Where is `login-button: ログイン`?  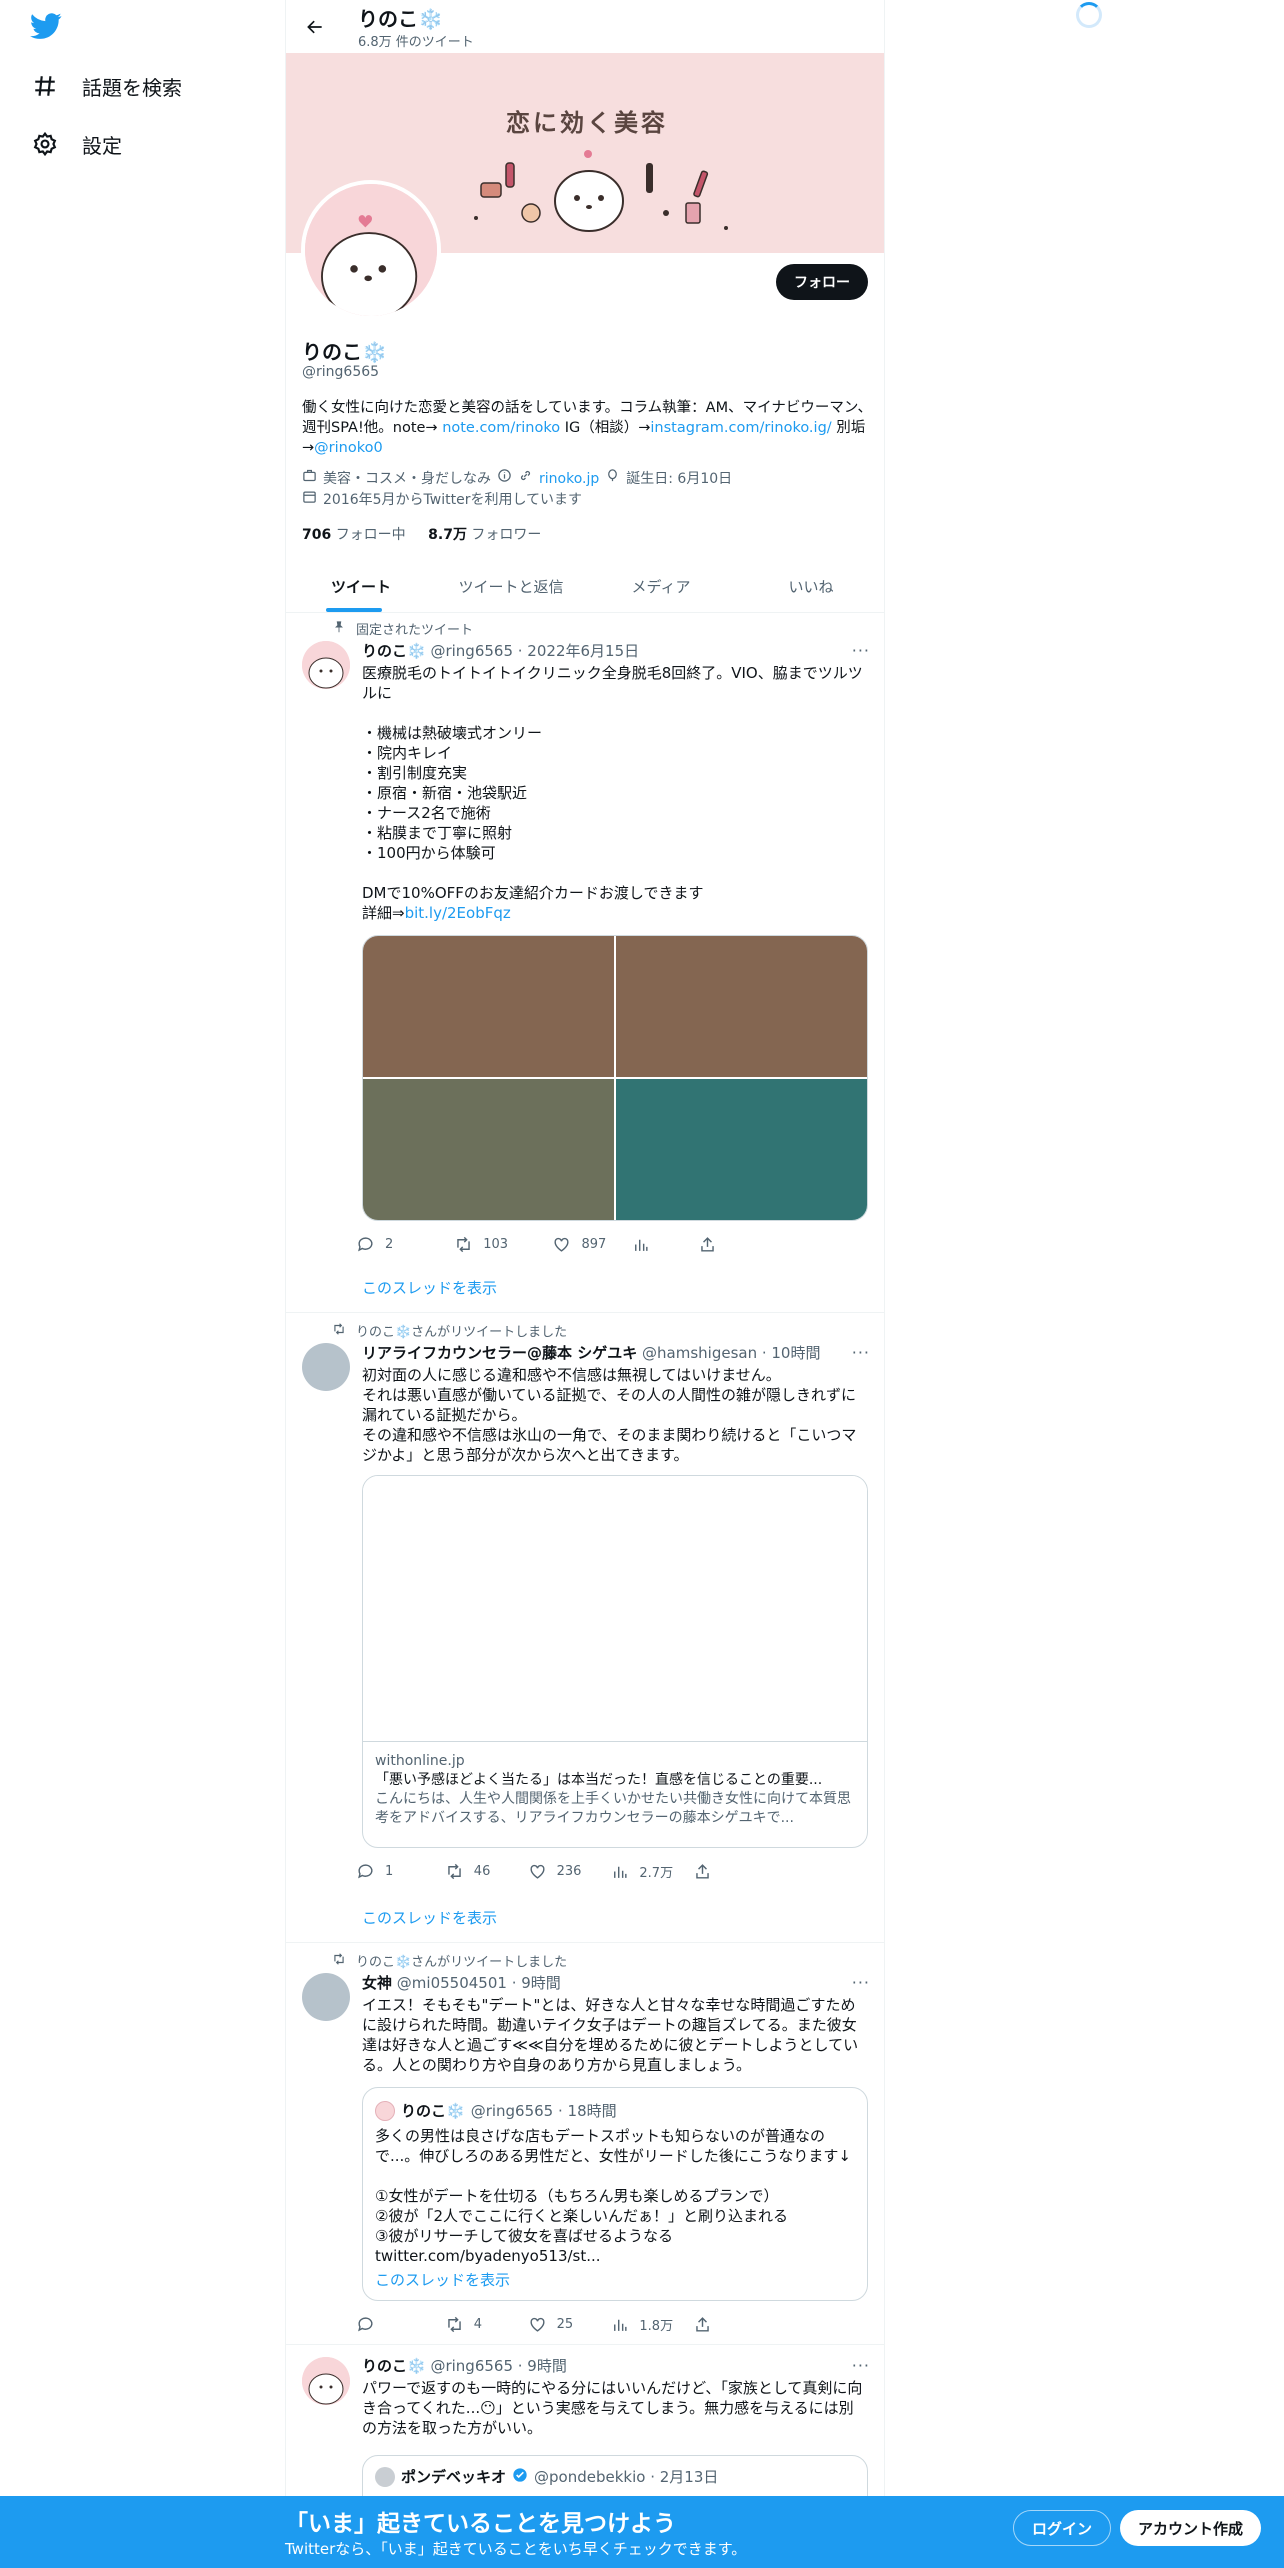
login-button: ログイン is located at coordinates (1062, 2528).